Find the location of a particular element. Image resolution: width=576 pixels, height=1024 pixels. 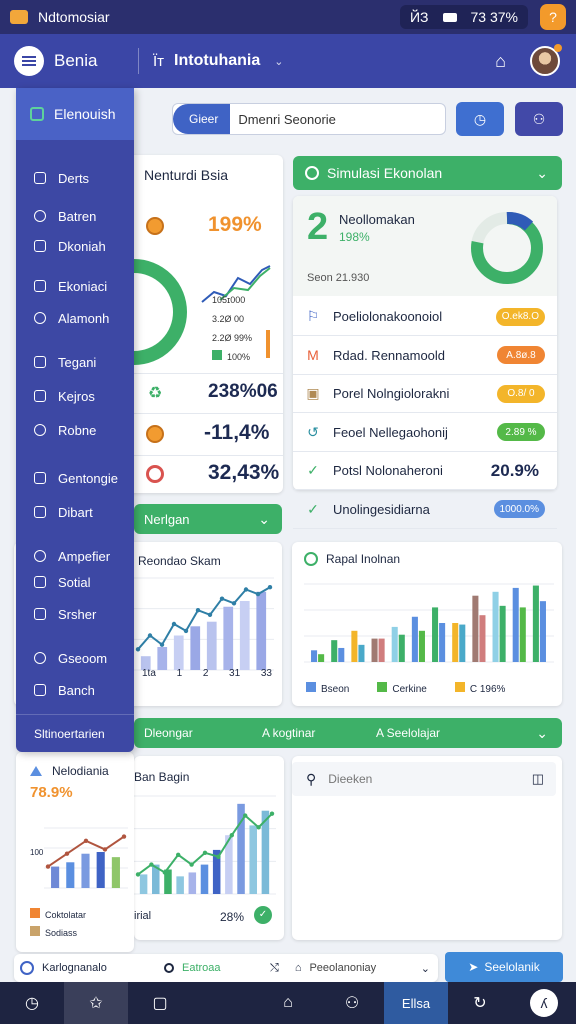

search-field: Gieer Dmenri Seonorie is located at coordinates (309, 119).